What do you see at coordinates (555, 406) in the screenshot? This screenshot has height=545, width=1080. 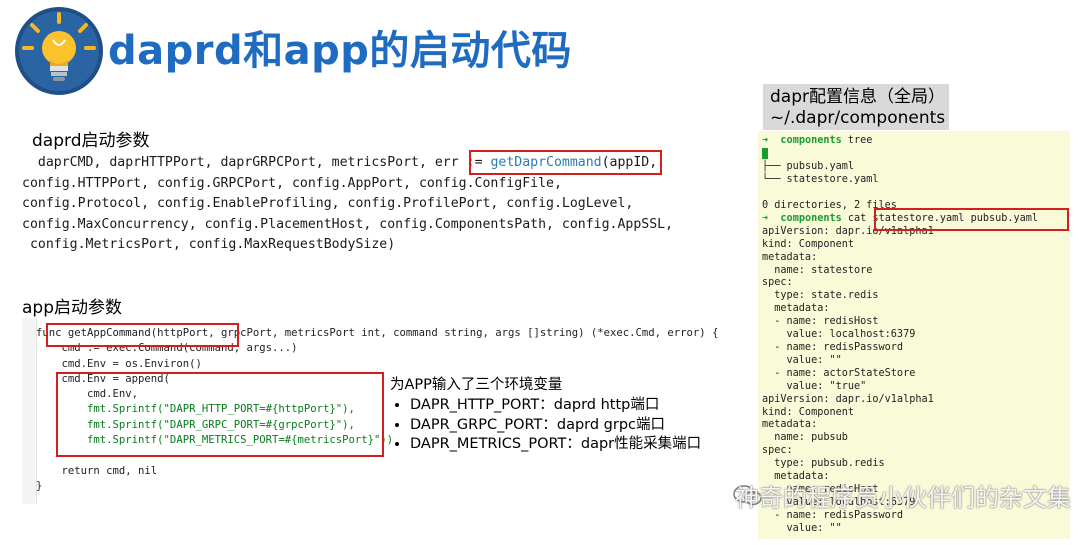 I see `env-item-http: DAPR_HTTP_PORT：daprd http端口` at bounding box center [555, 406].